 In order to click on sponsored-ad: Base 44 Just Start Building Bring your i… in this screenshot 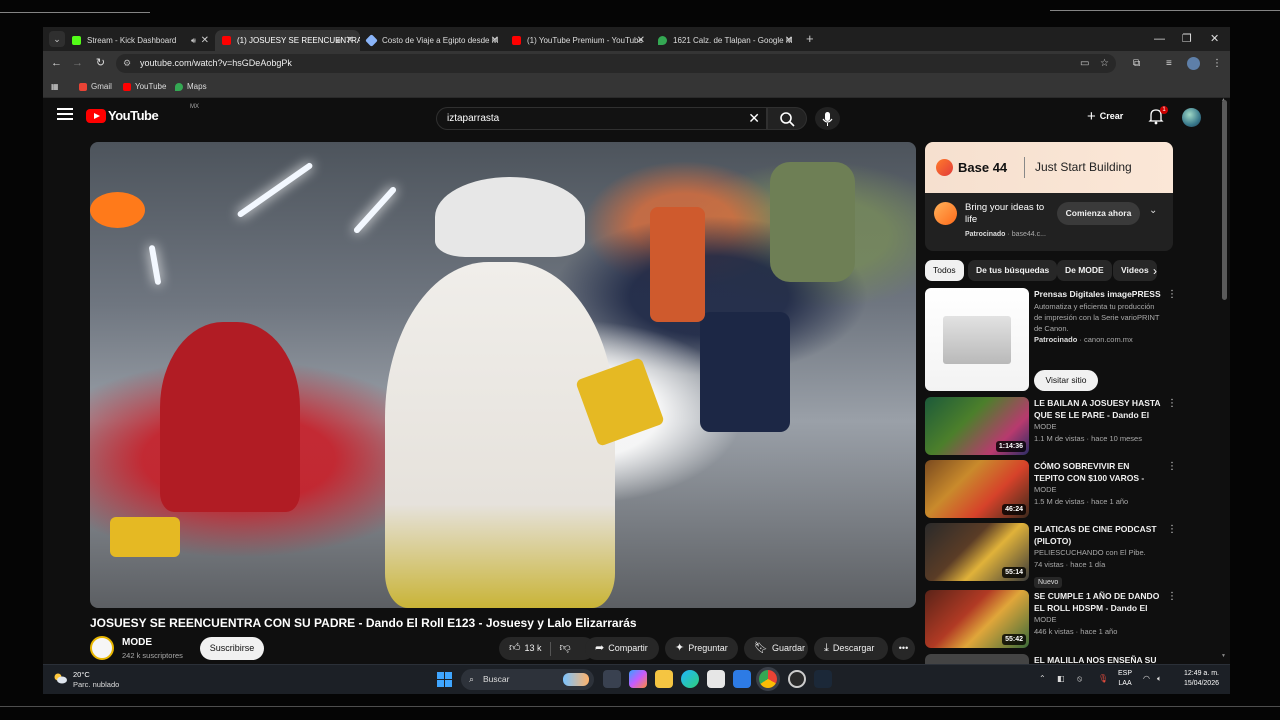, I will do `click(1049, 196)`.